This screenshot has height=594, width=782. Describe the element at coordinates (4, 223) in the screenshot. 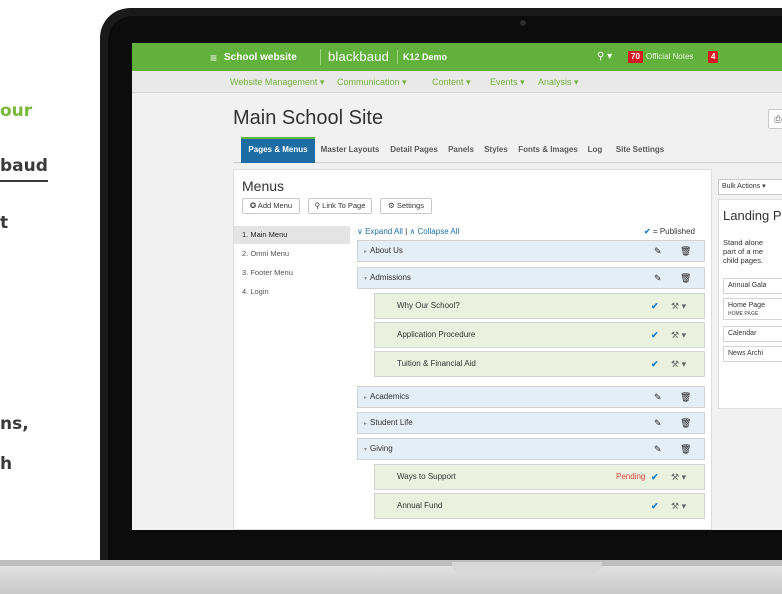

I see `left-text-fragment: t` at that location.